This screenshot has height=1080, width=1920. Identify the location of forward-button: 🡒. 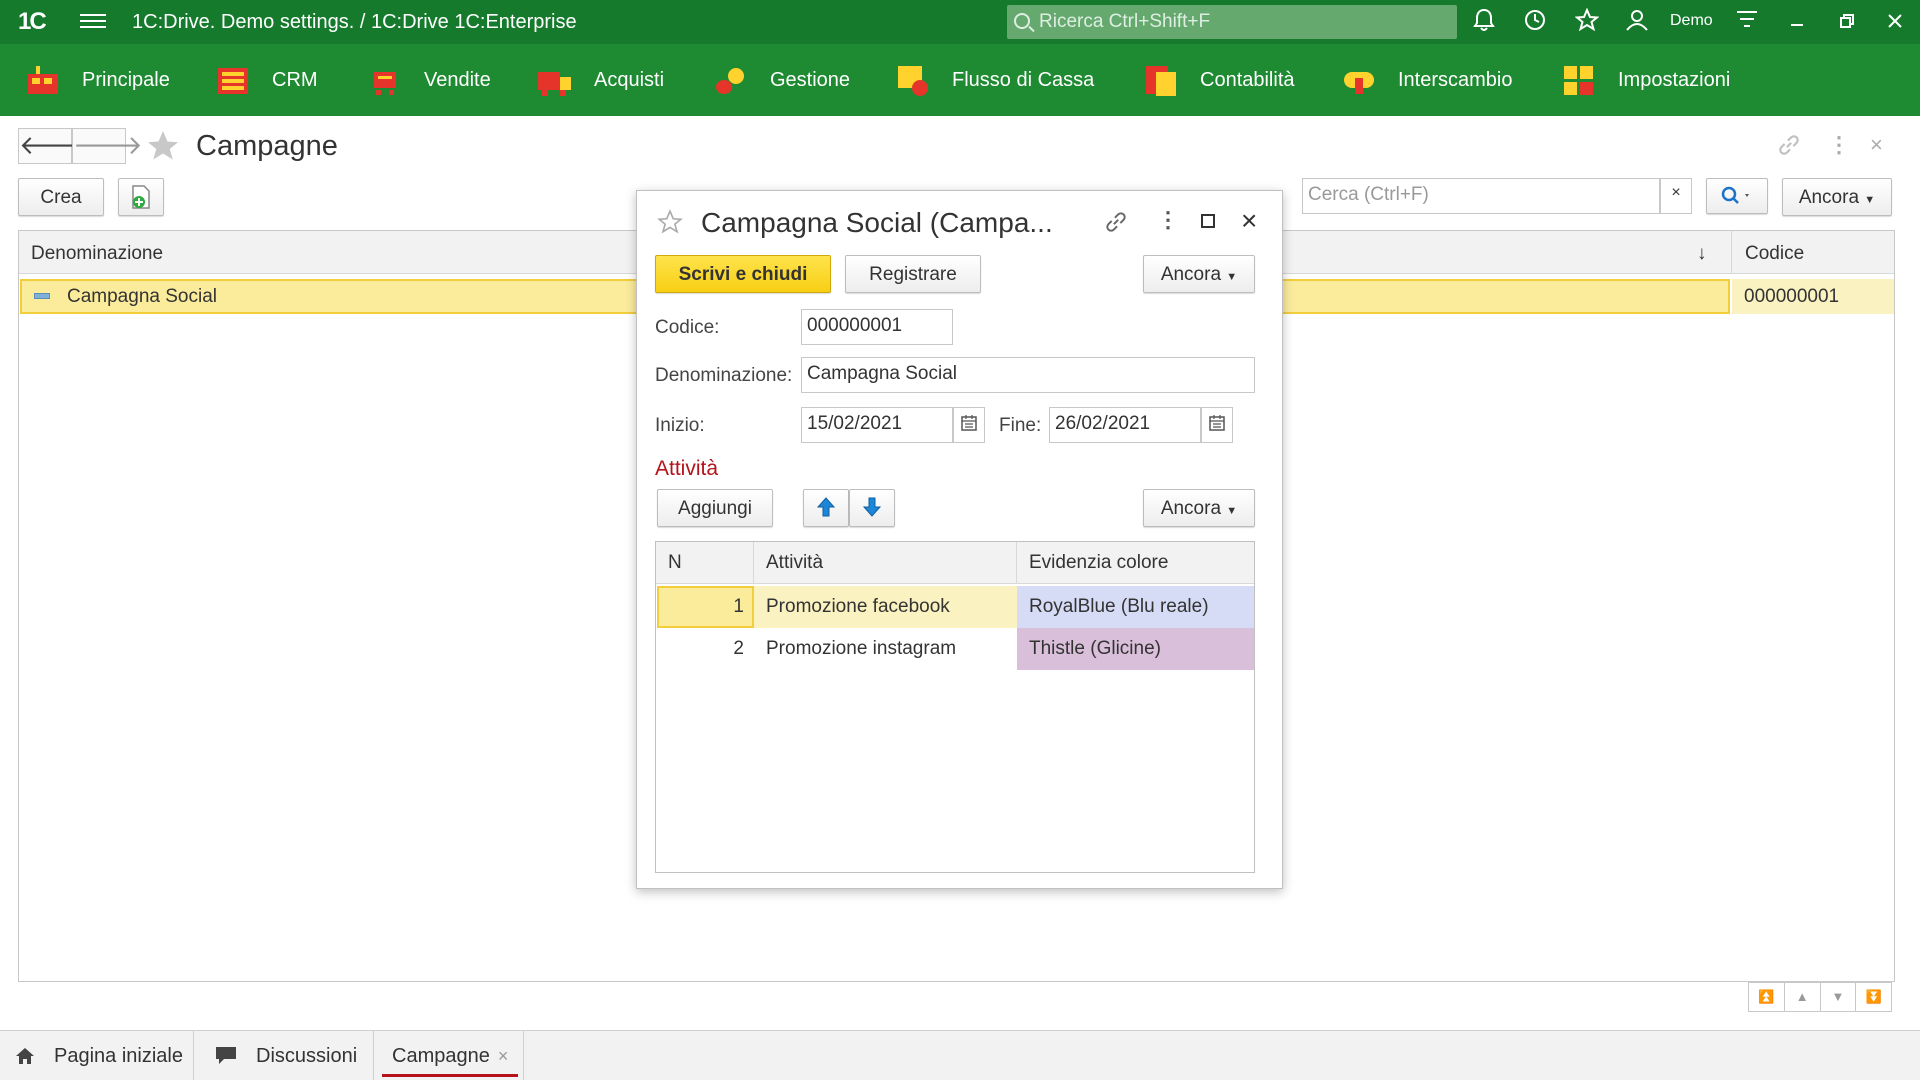
(107, 146).